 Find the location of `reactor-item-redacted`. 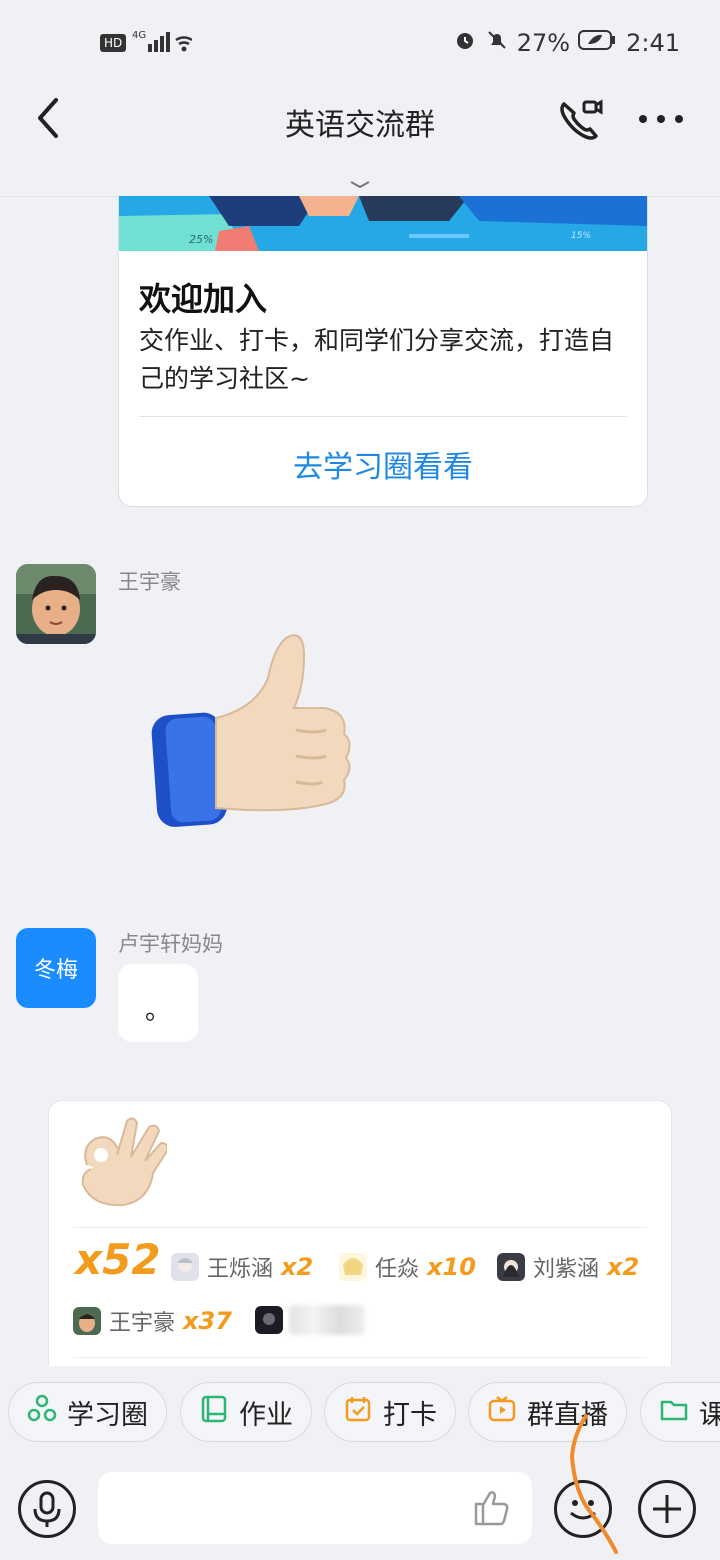

reactor-item-redacted is located at coordinates (310, 1320).